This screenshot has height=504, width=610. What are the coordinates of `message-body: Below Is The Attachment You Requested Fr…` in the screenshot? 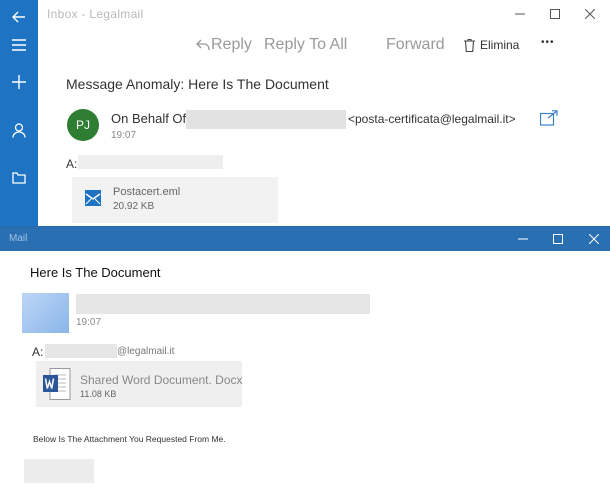 It's located at (129, 439).